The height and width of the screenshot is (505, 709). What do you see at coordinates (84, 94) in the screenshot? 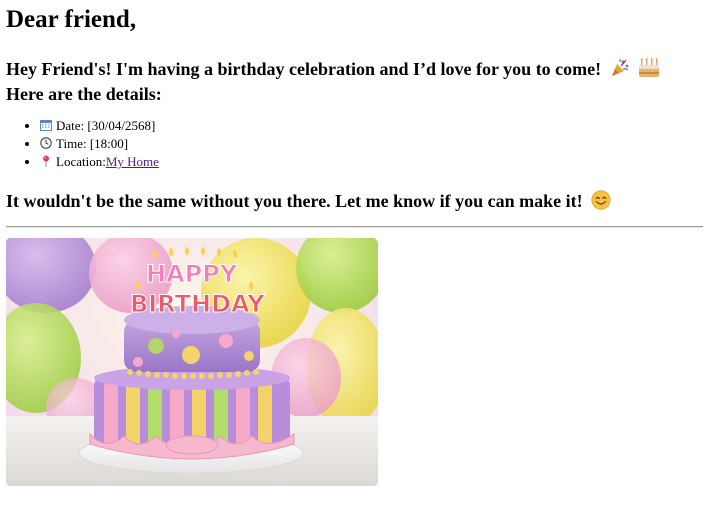
I see `intro-line-2: Here are the details:` at bounding box center [84, 94].